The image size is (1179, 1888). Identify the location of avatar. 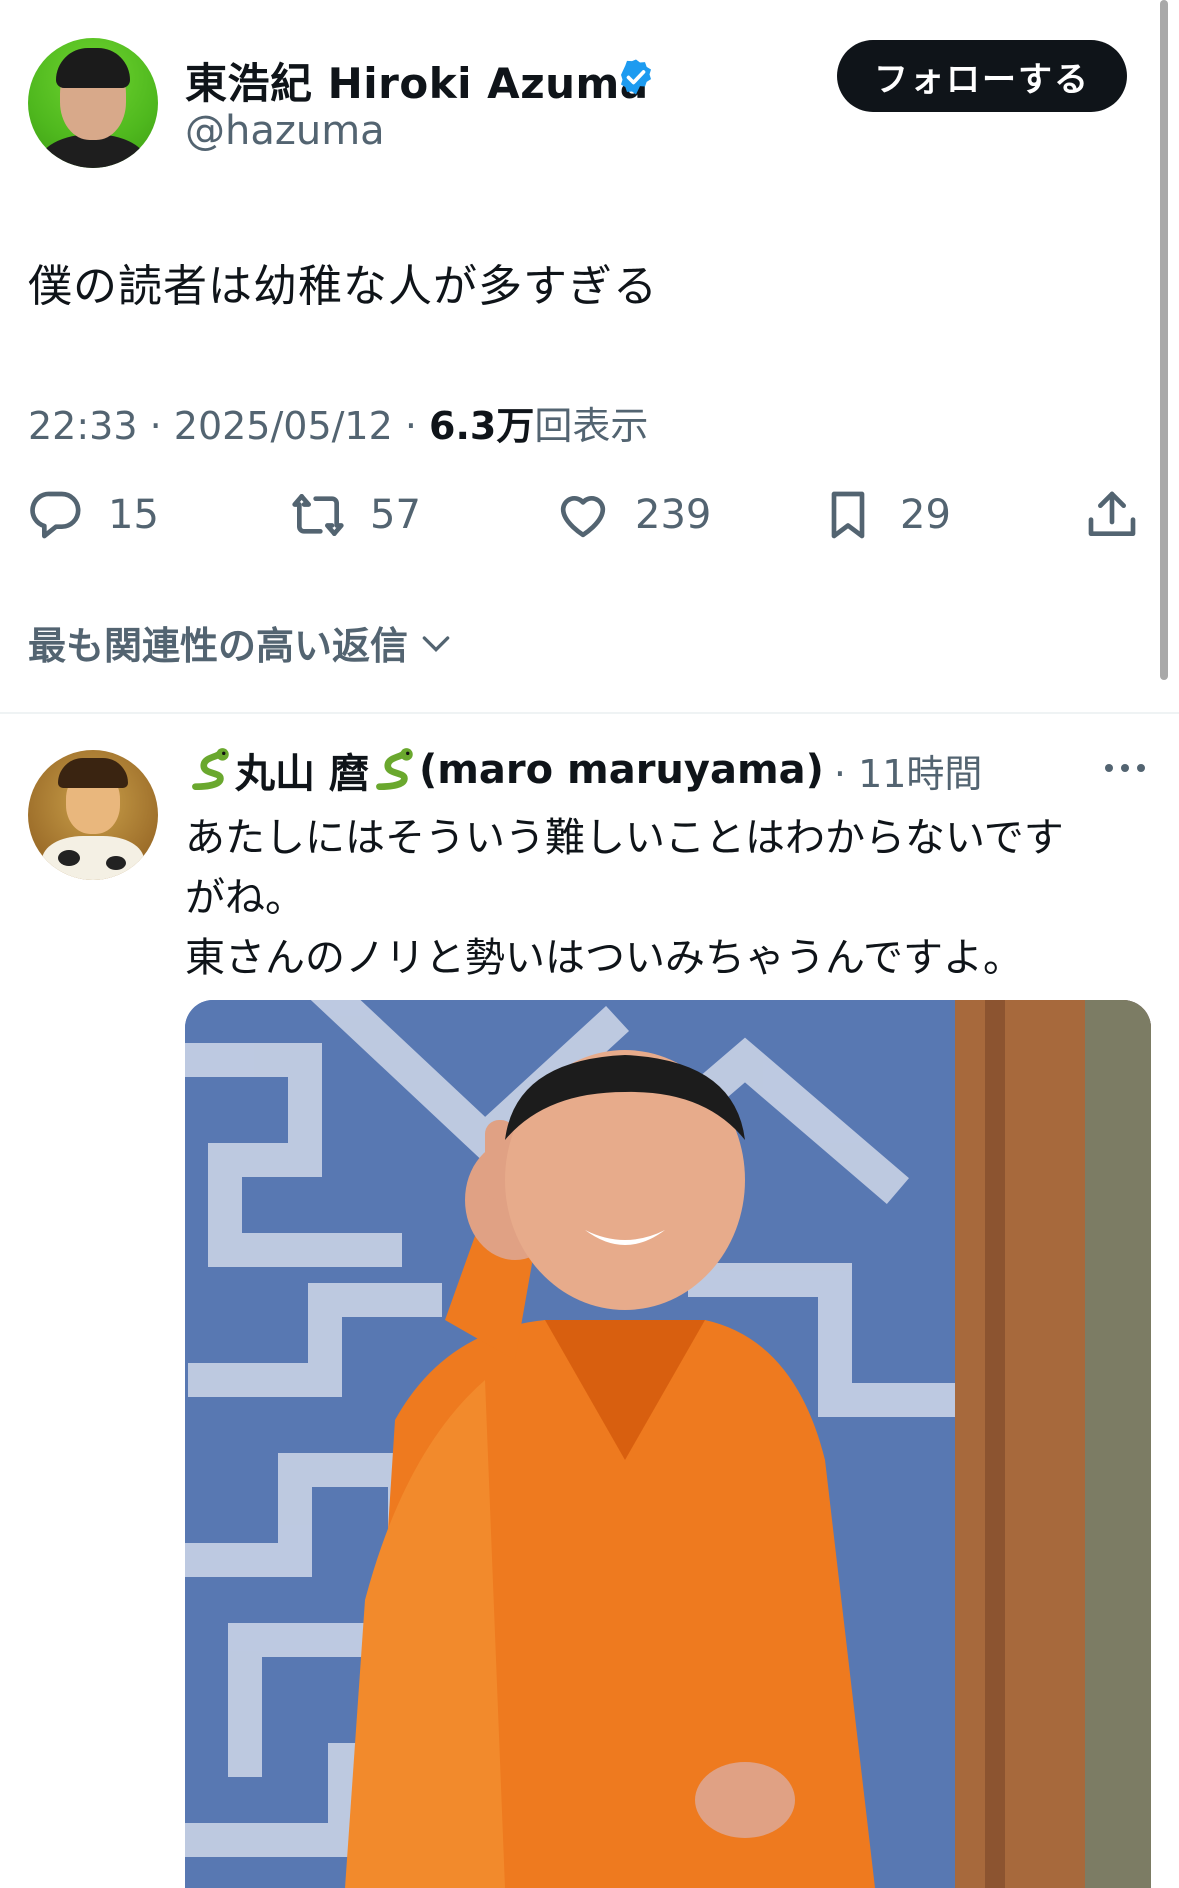
(93, 103).